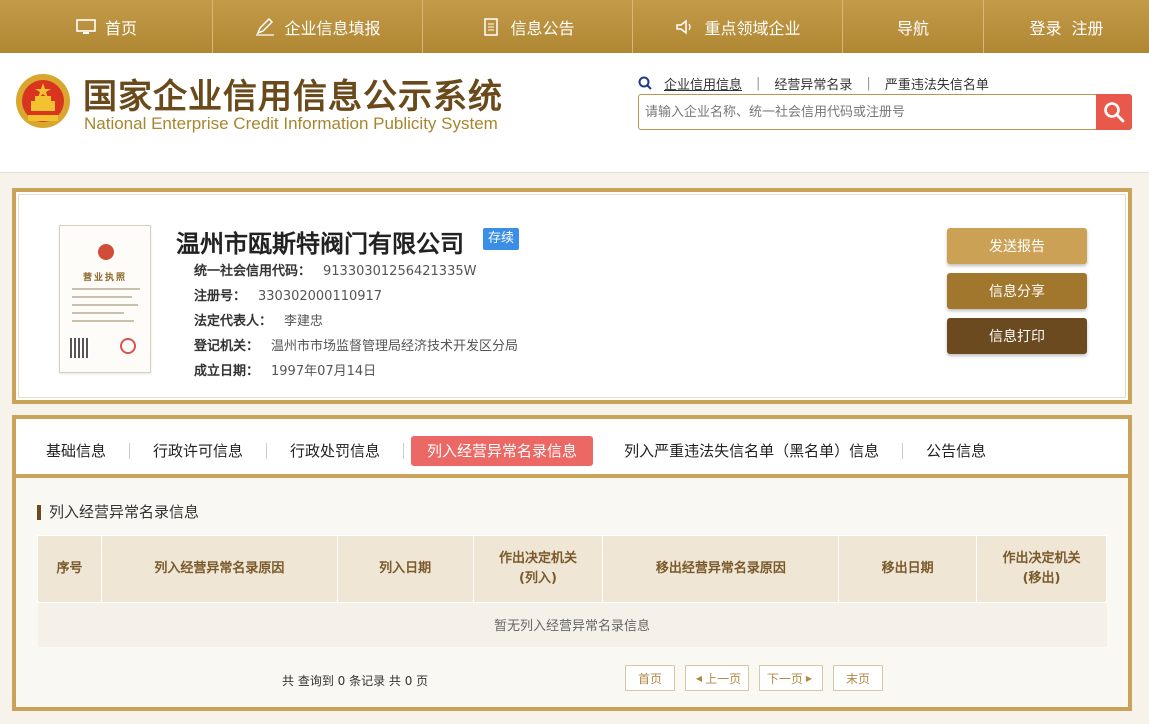  I want to click on search-tab-abnormal: 经营异常名录, so click(813, 83).